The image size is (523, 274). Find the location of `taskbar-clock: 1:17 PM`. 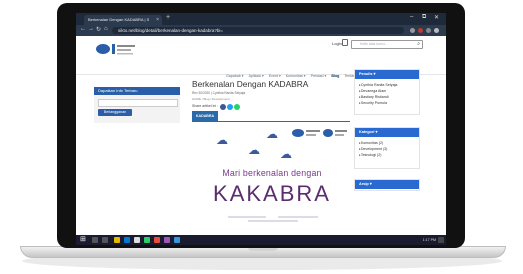

taskbar-clock: 1:17 PM is located at coordinates (429, 240).